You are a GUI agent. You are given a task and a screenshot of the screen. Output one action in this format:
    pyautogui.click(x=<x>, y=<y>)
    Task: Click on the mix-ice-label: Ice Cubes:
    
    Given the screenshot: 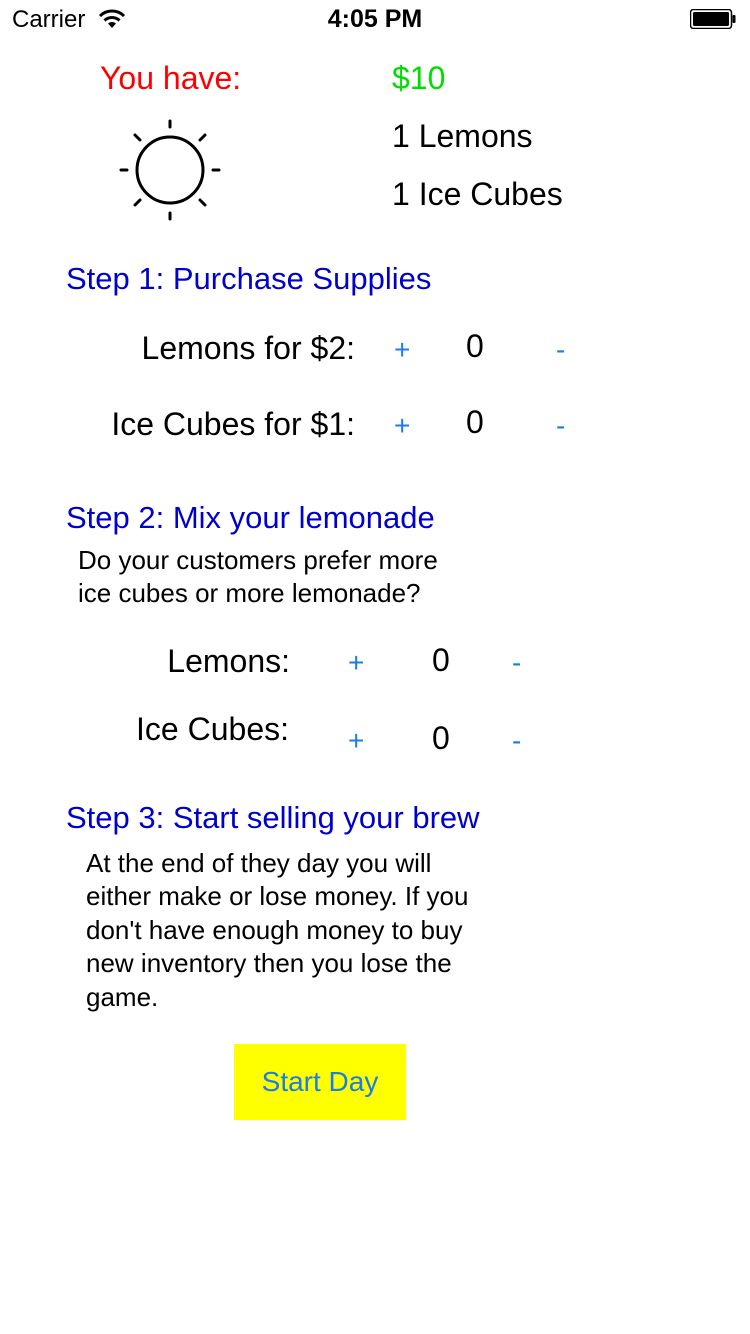 What is the action you would take?
    pyautogui.click(x=212, y=729)
    